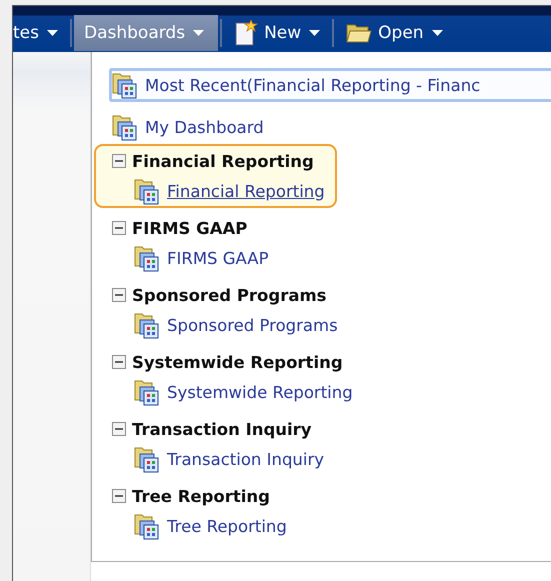 The height and width of the screenshot is (581, 551). What do you see at coordinates (246, 191) in the screenshot?
I see `menu-link: Financial Reporting` at bounding box center [246, 191].